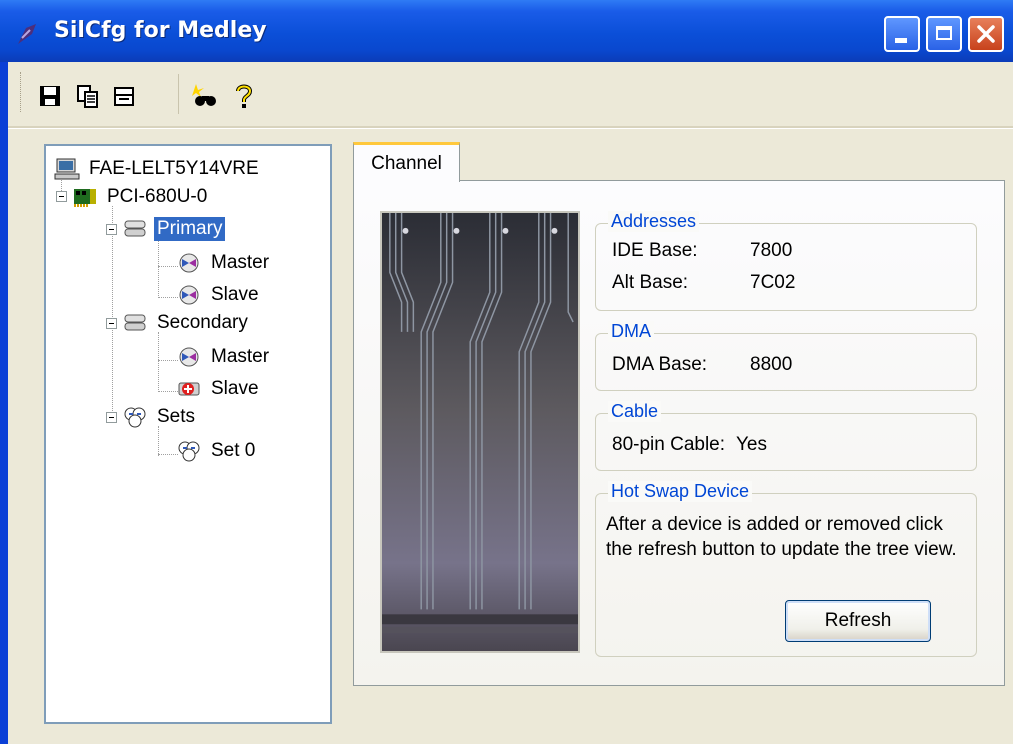 This screenshot has width=1013, height=744. Describe the element at coordinates (50, 96) in the screenshot. I see `save-icon` at that location.